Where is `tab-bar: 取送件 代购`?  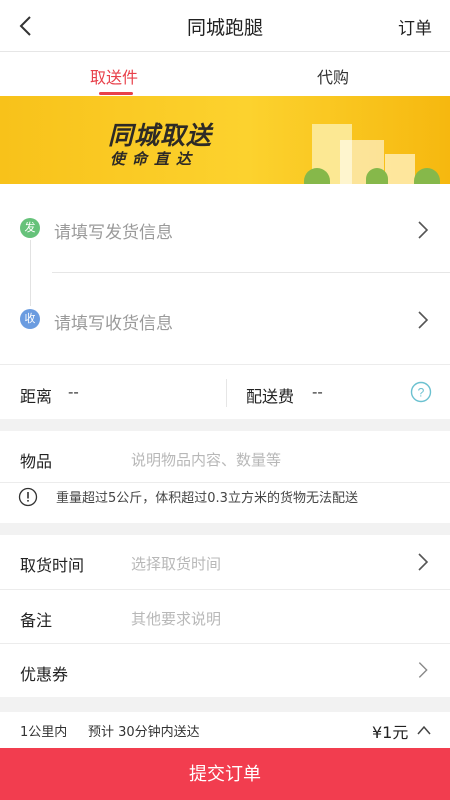 tab-bar: 取送件 代购 is located at coordinates (225, 74).